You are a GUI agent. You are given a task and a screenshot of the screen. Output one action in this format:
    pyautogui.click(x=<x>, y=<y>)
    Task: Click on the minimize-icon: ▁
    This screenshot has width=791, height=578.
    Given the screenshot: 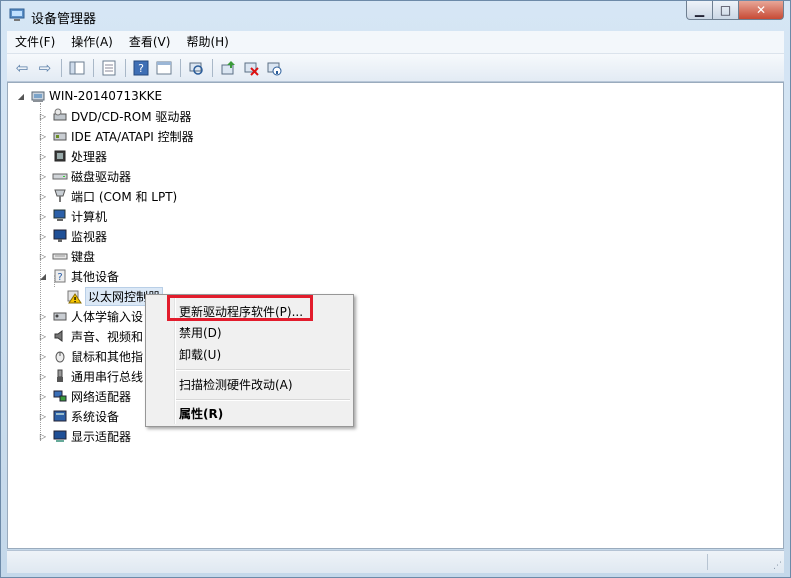 What is the action you would take?
    pyautogui.click(x=699, y=10)
    